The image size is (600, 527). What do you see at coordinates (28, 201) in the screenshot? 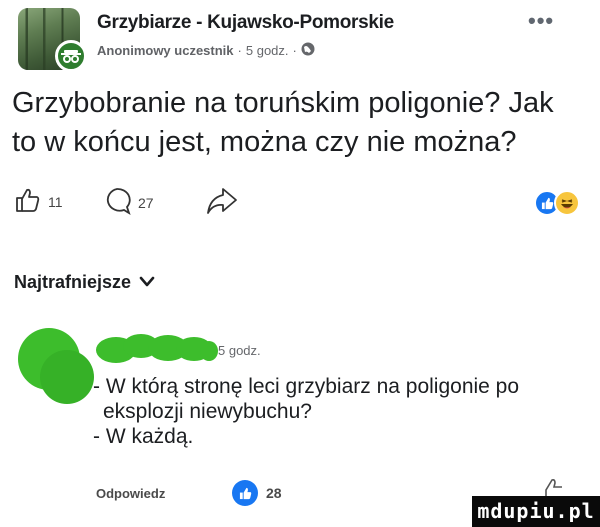
I see `thumbs-up-icon` at bounding box center [28, 201].